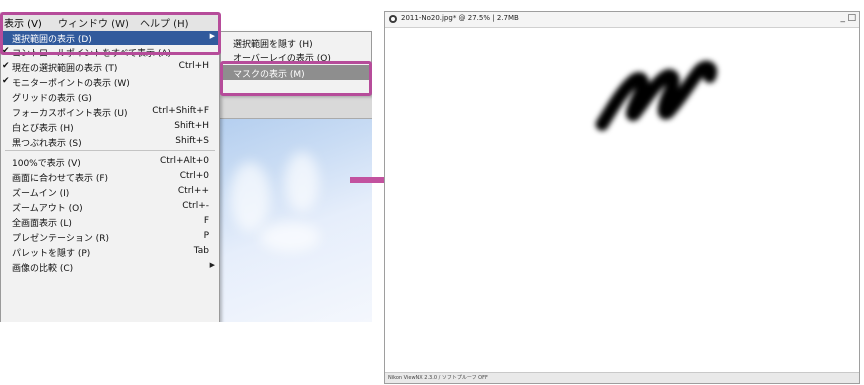 The width and height of the screenshot is (864, 385). I want to click on view-menu-item: 白とび表示 (H) Shift+H, so click(110, 127).